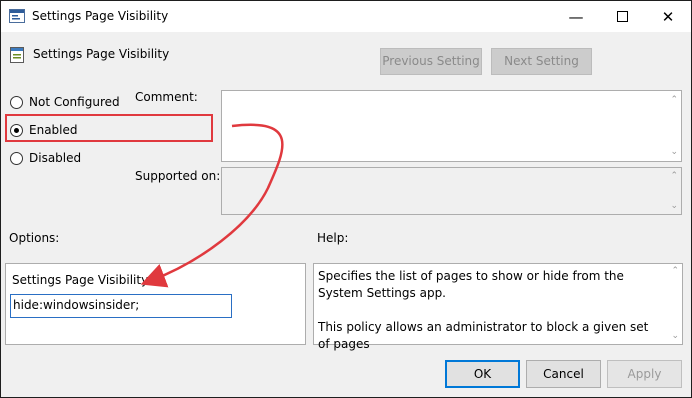 Image resolution: width=692 pixels, height=398 pixels. What do you see at coordinates (451, 191) in the screenshot?
I see `supported-on-box: ⌃ ⌄` at bounding box center [451, 191].